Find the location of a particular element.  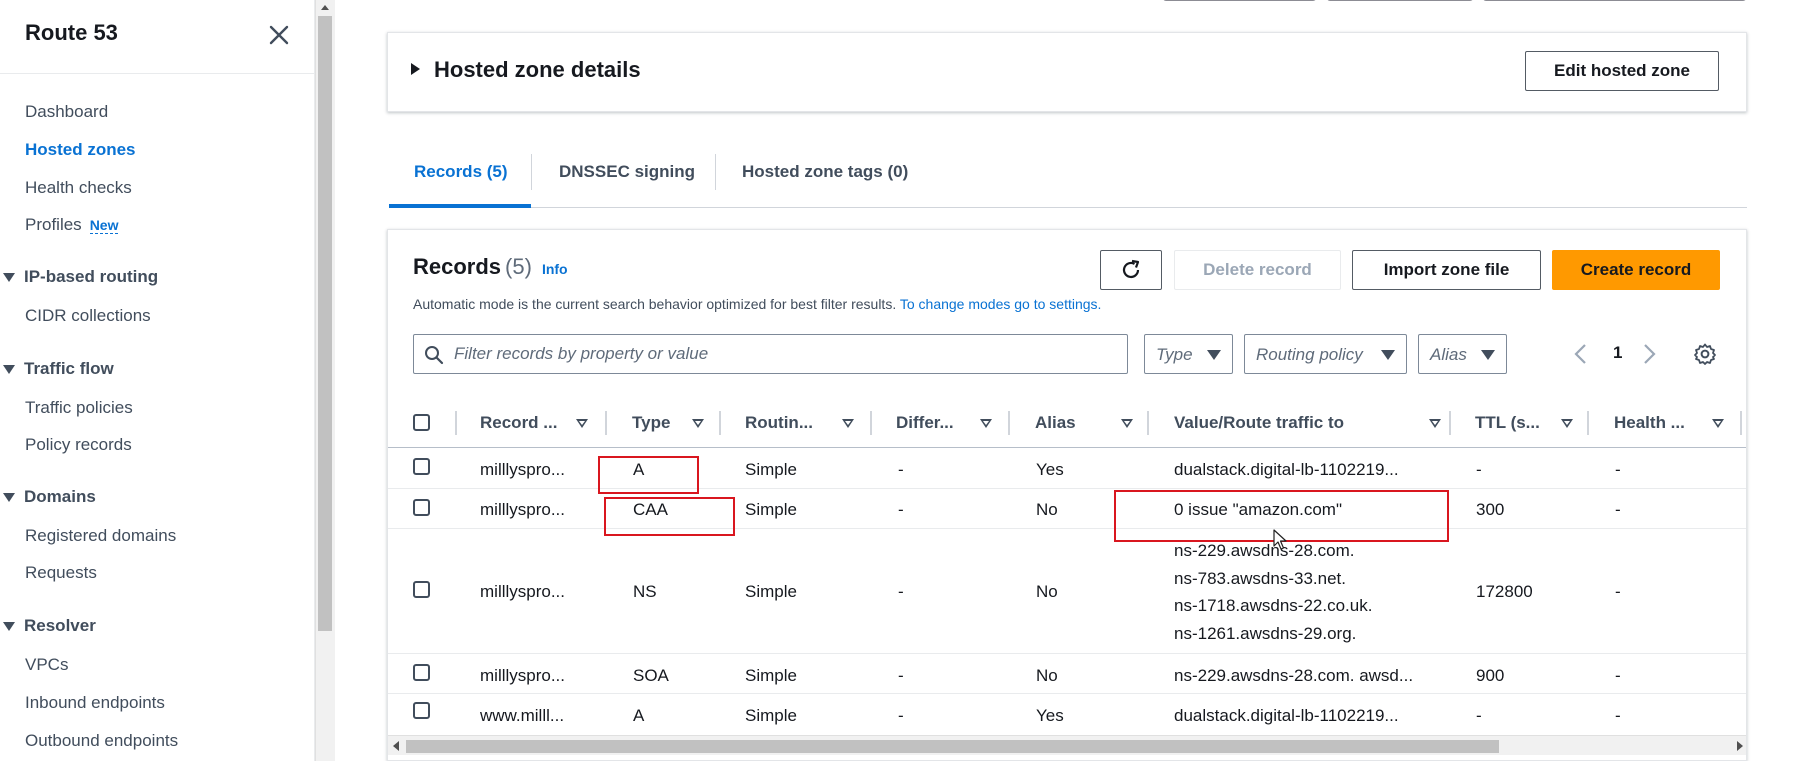

sidebar-title: Route 53 is located at coordinates (71, 32).